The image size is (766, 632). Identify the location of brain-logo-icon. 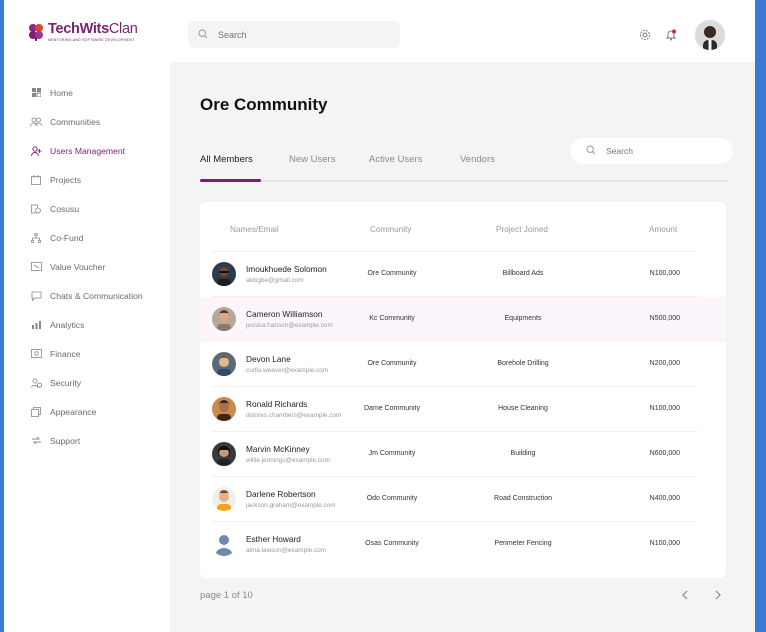
(36, 32).